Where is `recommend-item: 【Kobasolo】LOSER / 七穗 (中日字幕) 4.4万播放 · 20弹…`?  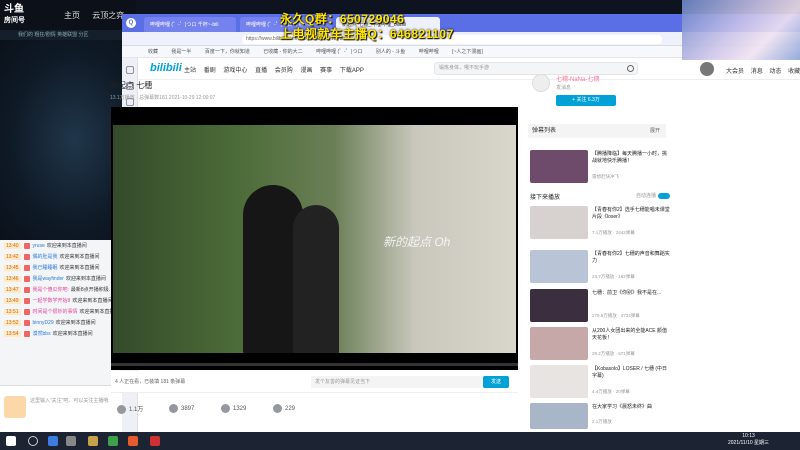 recommend-item: 【Kobasolo】LOSER / 七穗 (中日字幕) 4.4万播放 · 20弹… is located at coordinates (600, 383).